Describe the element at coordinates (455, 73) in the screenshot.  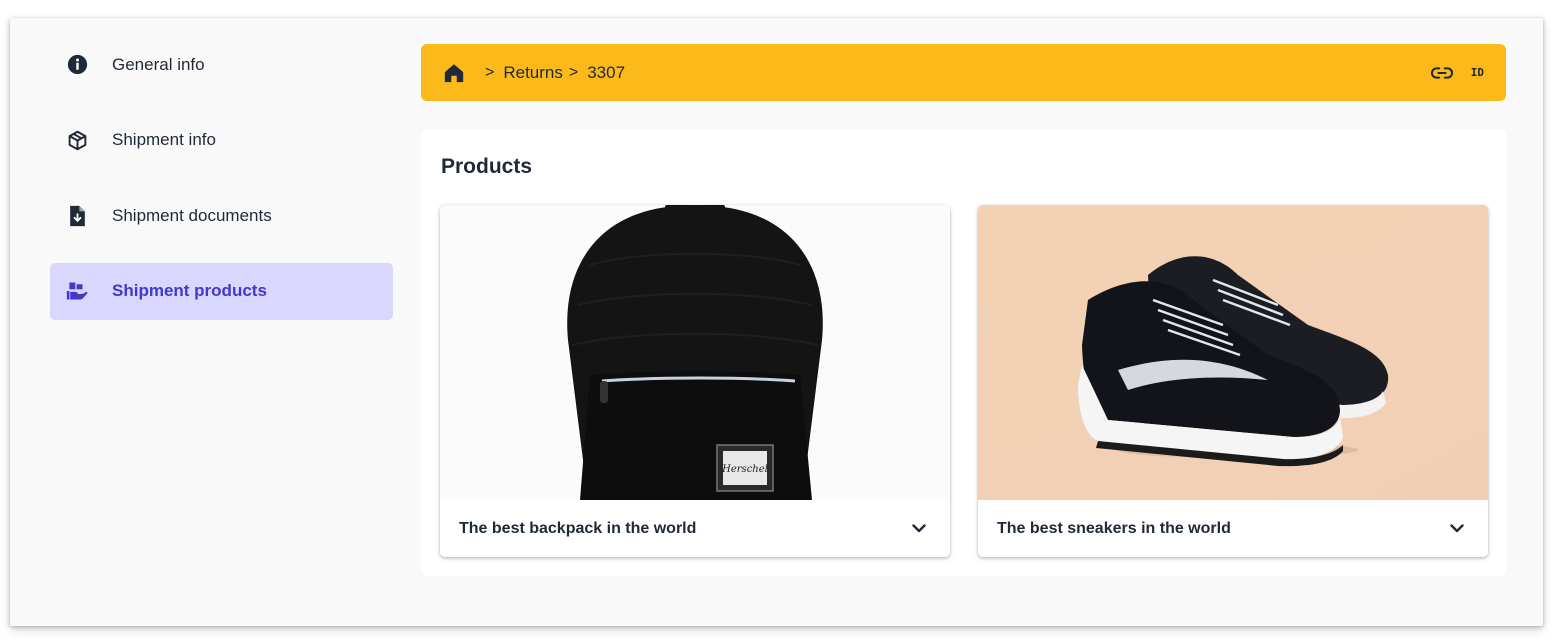
I see `home-icon` at that location.